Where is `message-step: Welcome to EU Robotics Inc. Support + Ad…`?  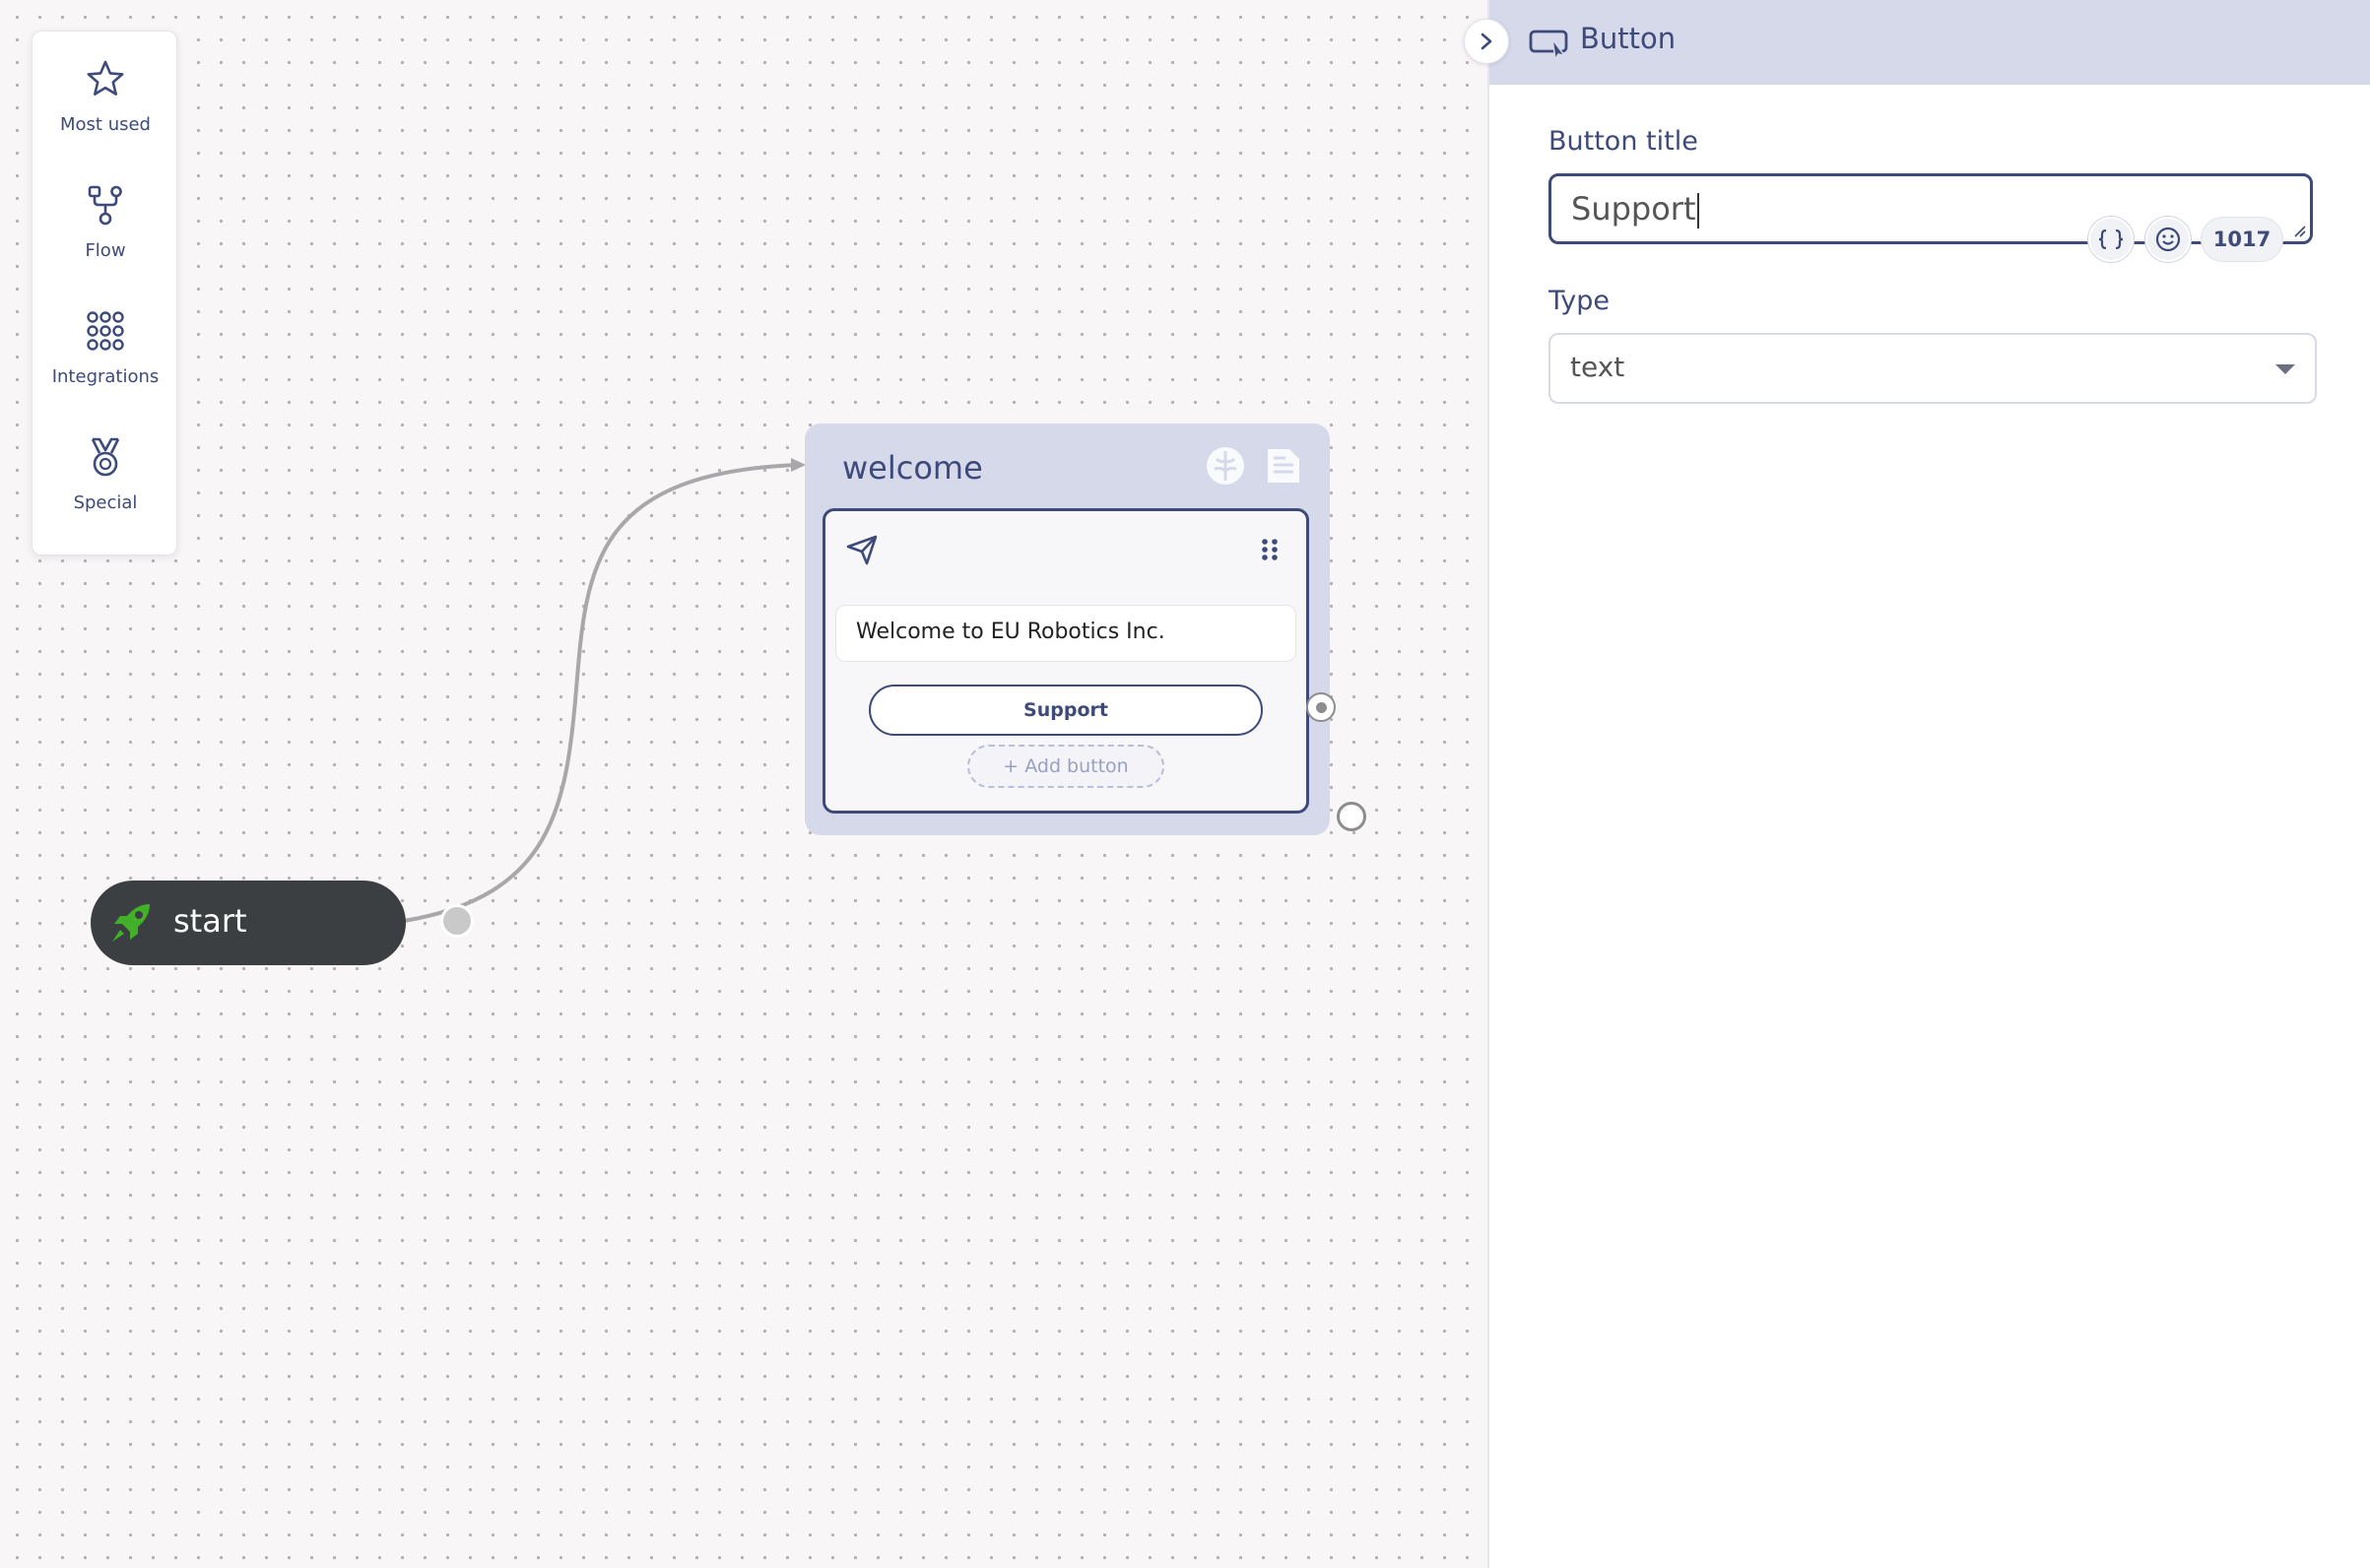
message-step: Welcome to EU Robotics Inc. Support + Ad… is located at coordinates (1066, 661).